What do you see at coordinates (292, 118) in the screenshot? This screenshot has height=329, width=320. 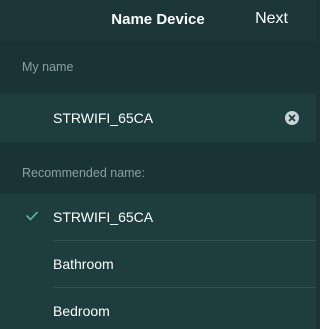 I see `clear-circle-icon` at bounding box center [292, 118].